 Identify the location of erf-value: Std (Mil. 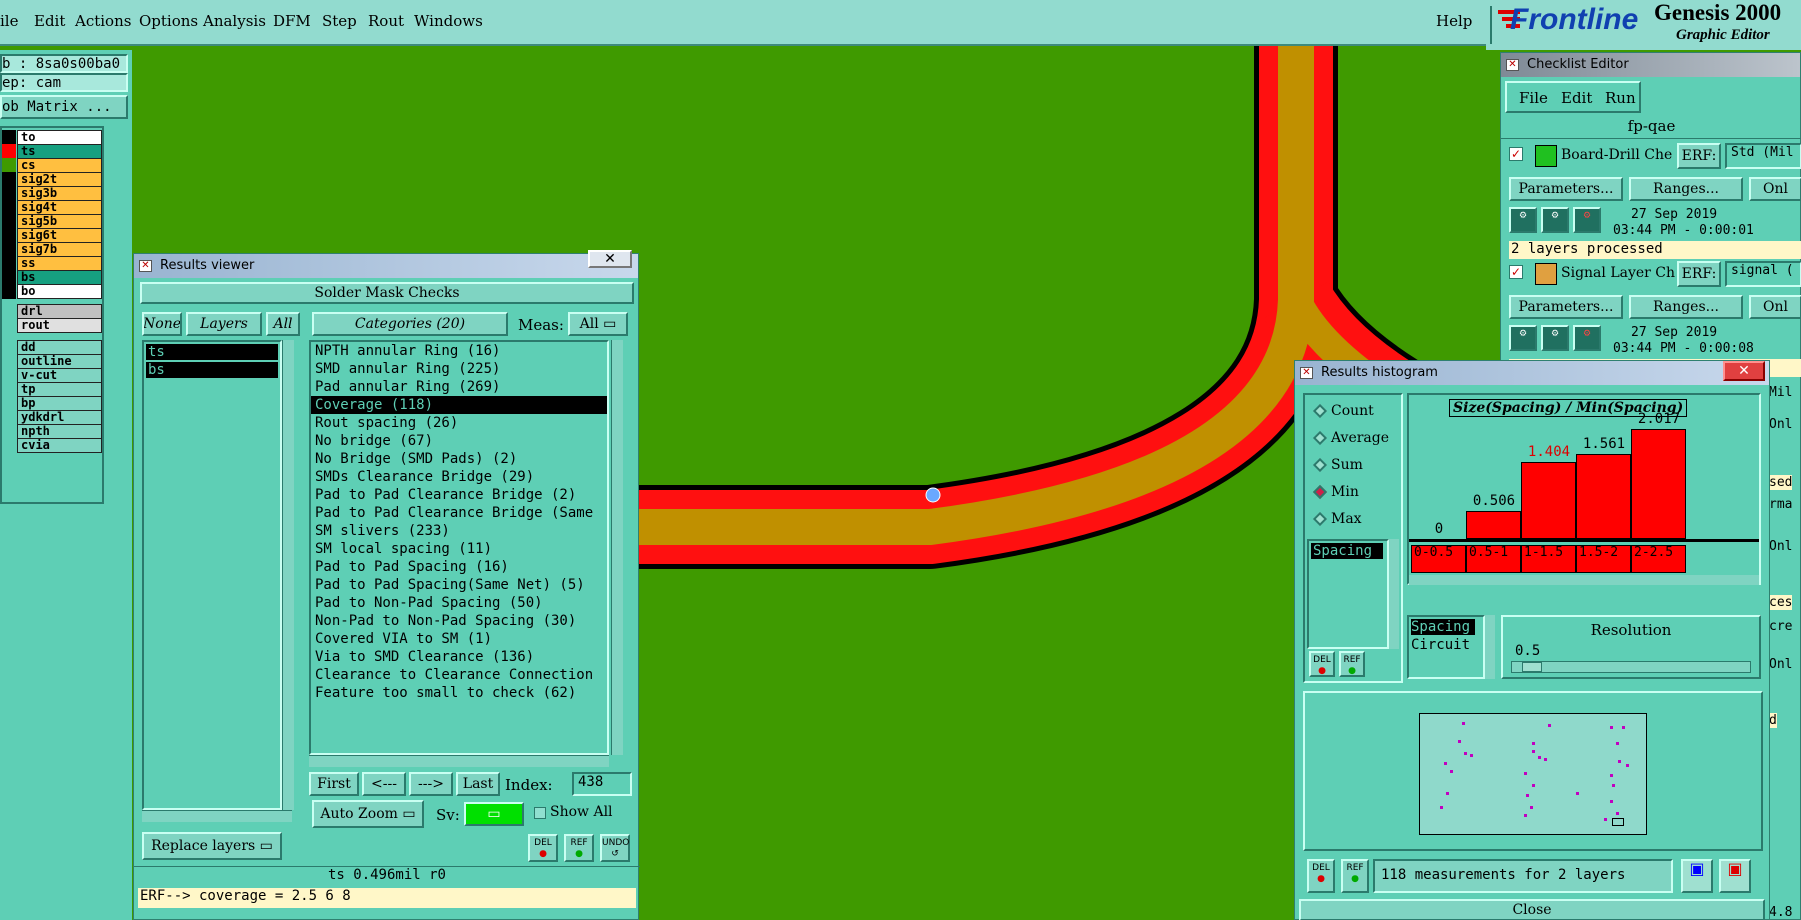
(1763, 156).